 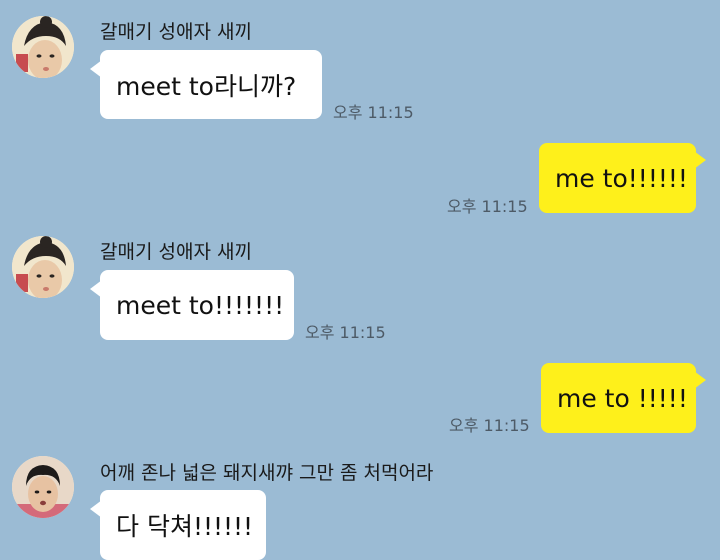 What do you see at coordinates (623, 398) in the screenshot?
I see `outgoing-message-bubble: me to !!!!!` at bounding box center [623, 398].